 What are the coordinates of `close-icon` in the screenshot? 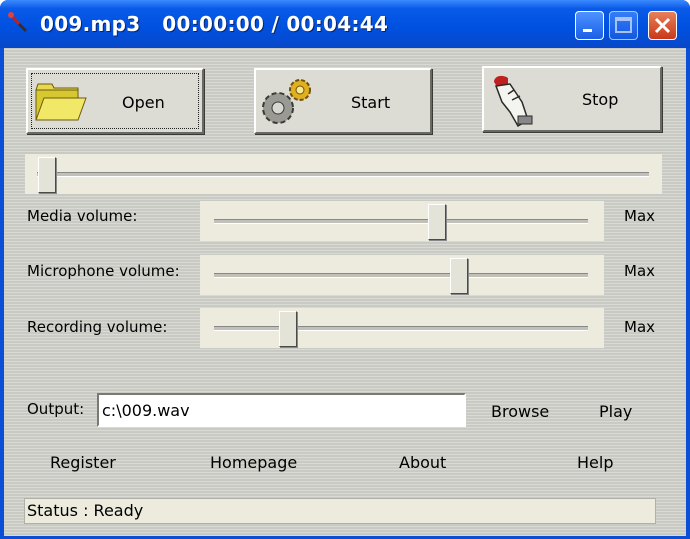 It's located at (662, 25).